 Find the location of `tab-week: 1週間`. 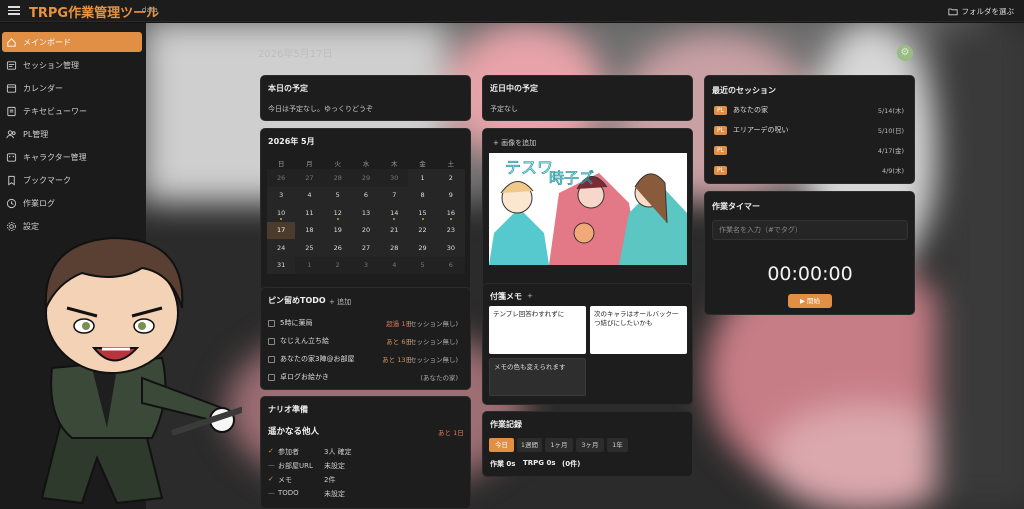

tab-week: 1週間 is located at coordinates (529, 445).